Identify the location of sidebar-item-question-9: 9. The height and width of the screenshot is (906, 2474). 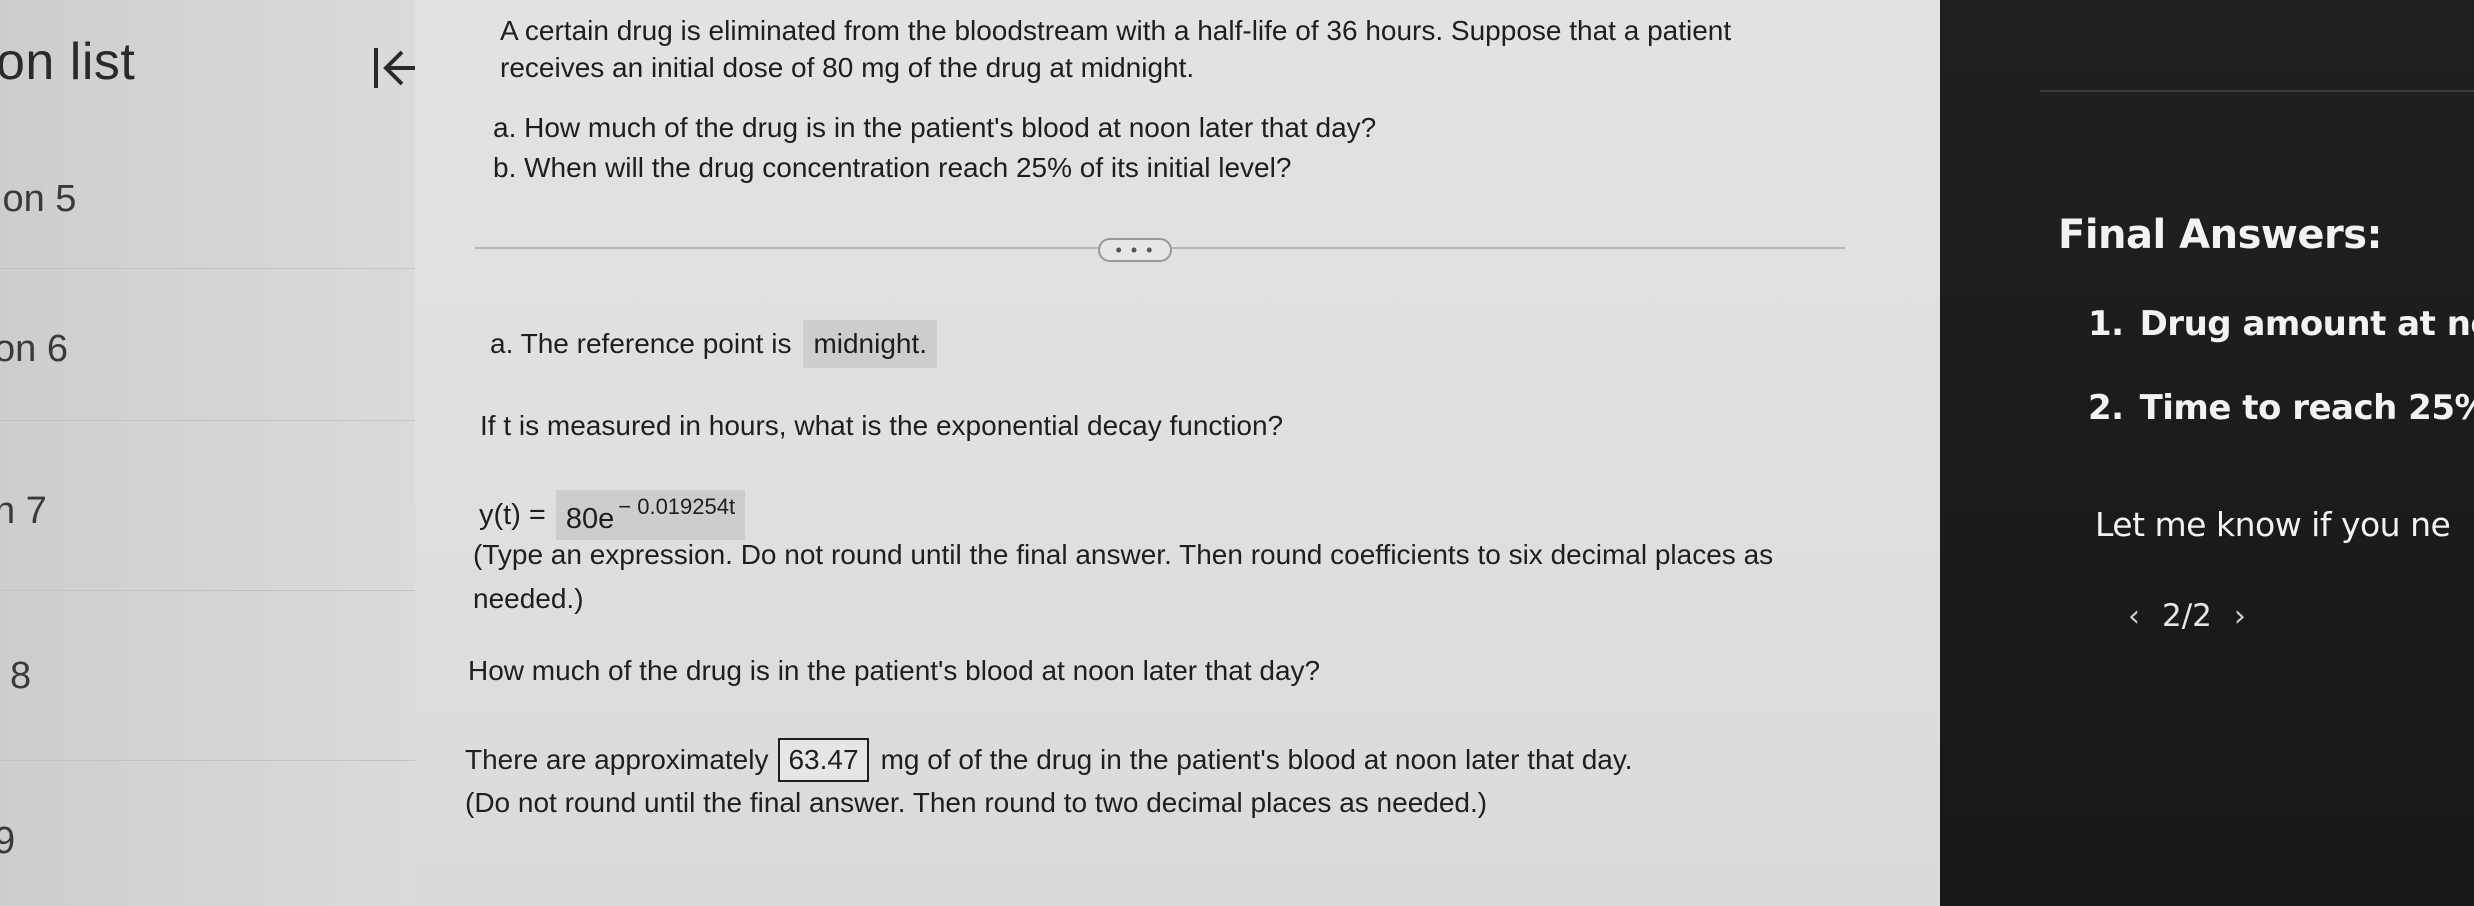
(7, 841).